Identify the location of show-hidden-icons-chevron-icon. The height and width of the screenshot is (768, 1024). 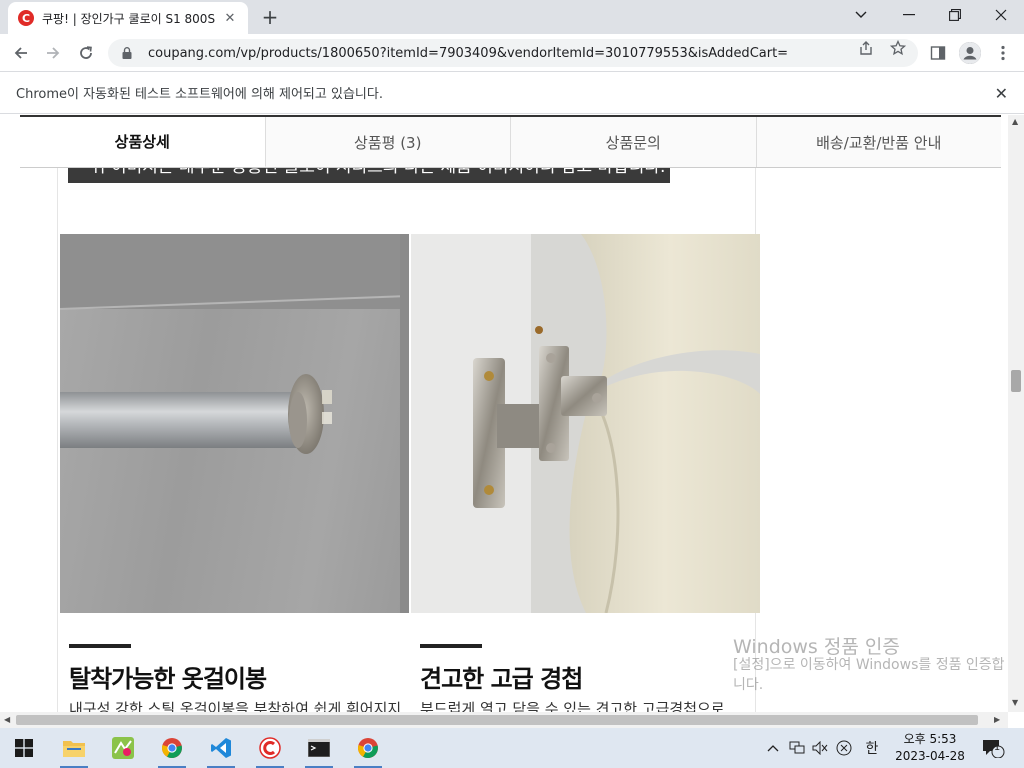
(773, 748).